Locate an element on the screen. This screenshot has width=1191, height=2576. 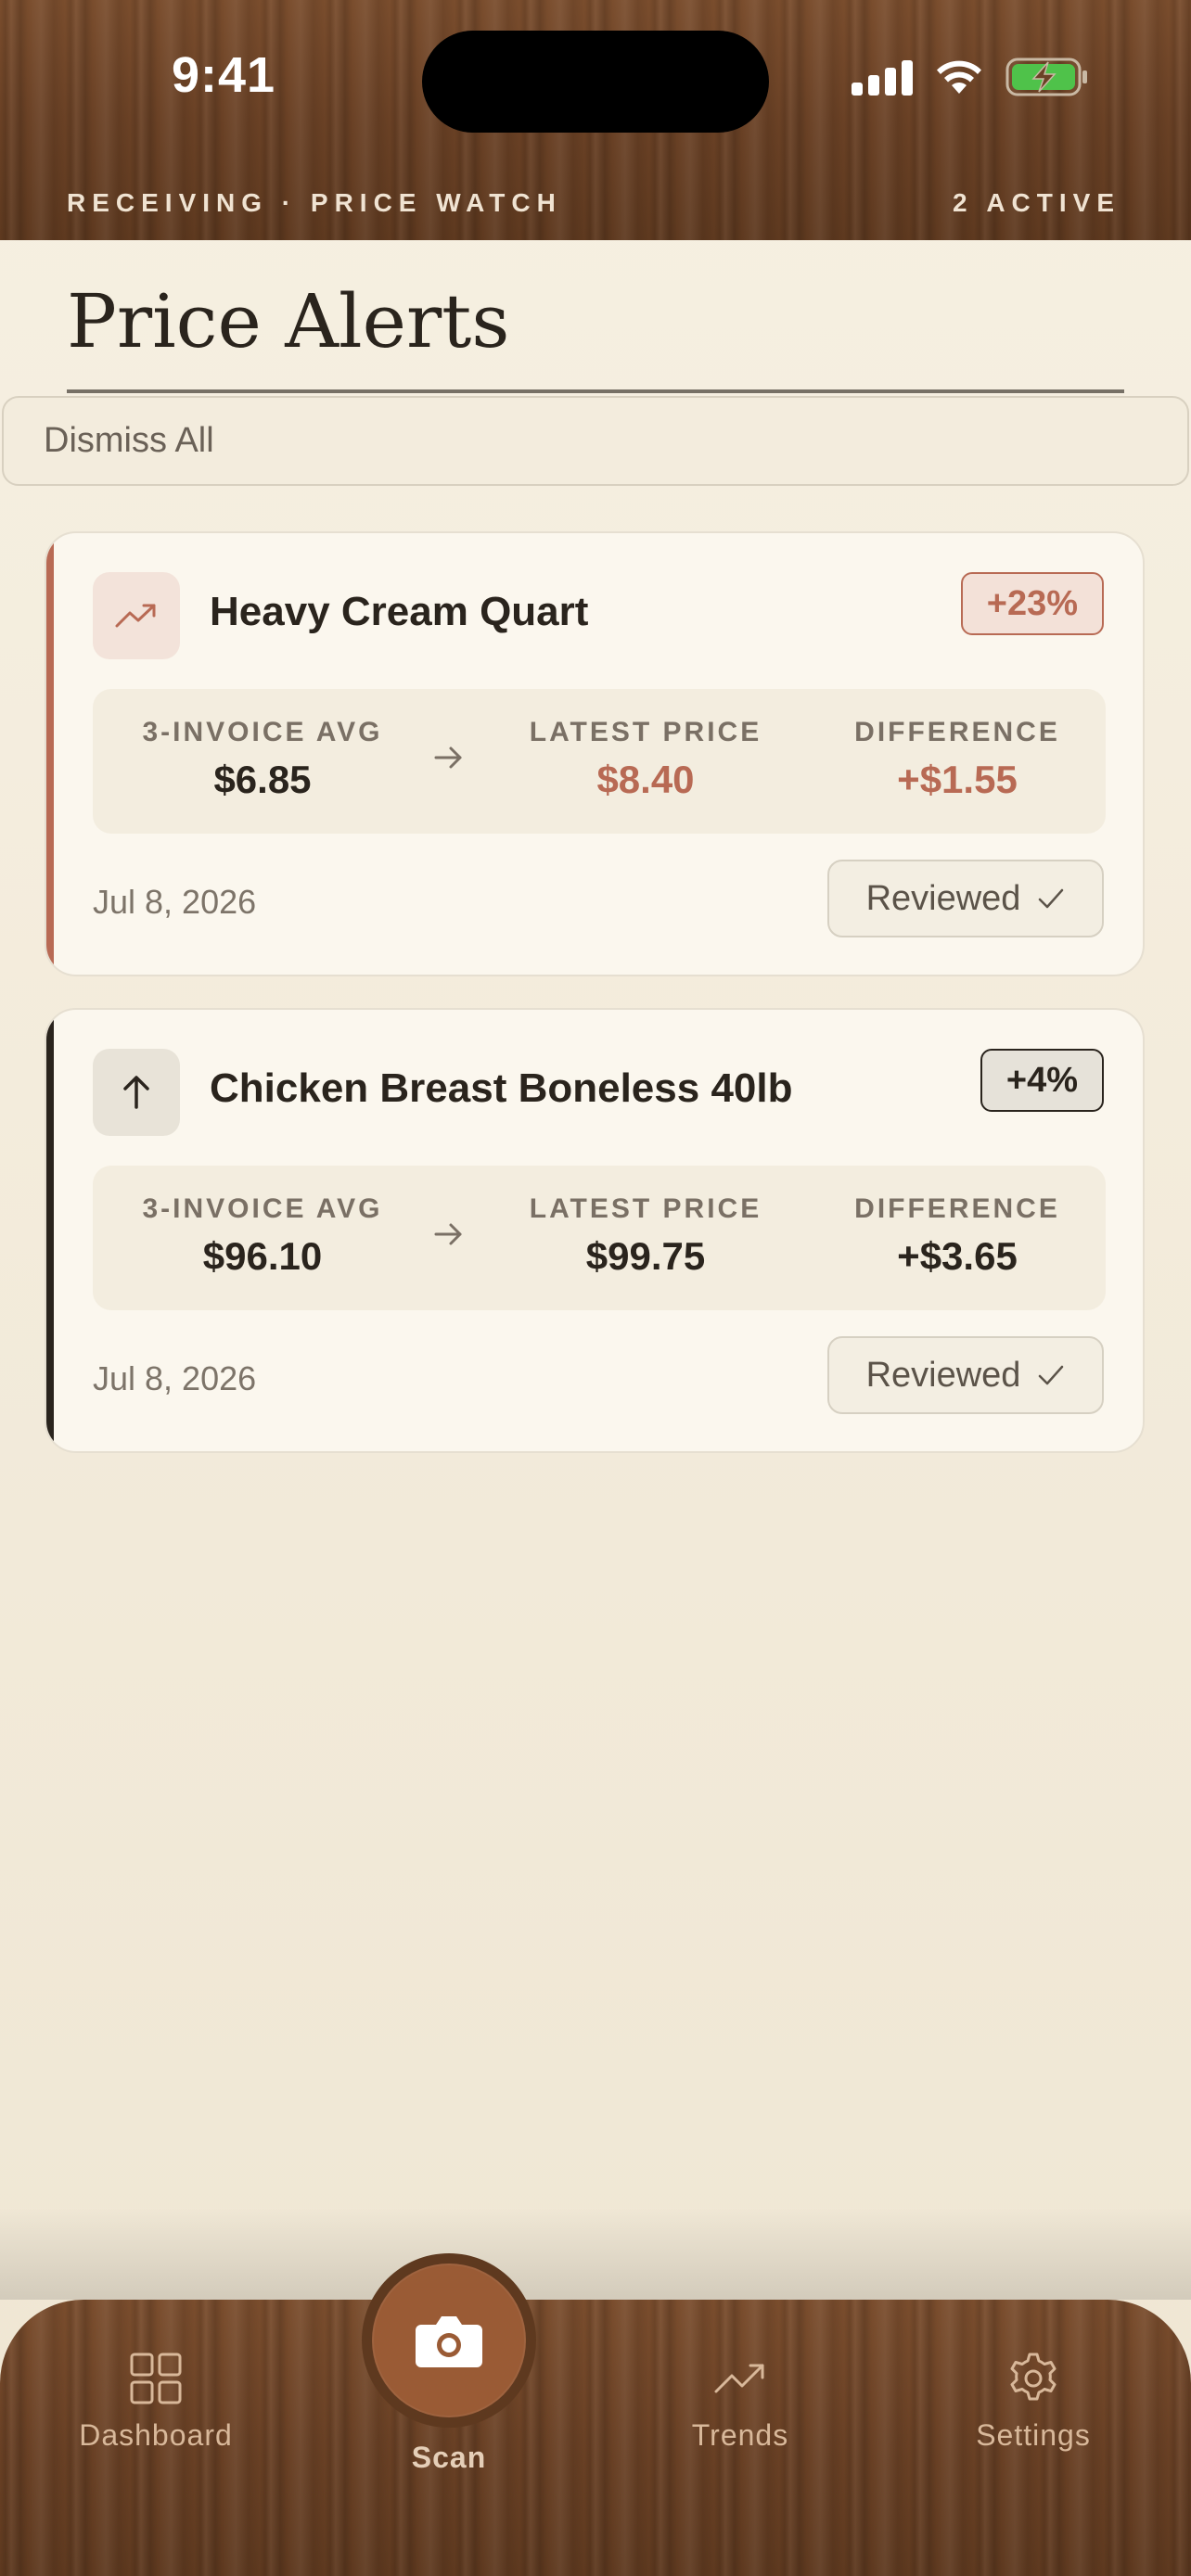
arrow-up-icon is located at coordinates (136, 1092).